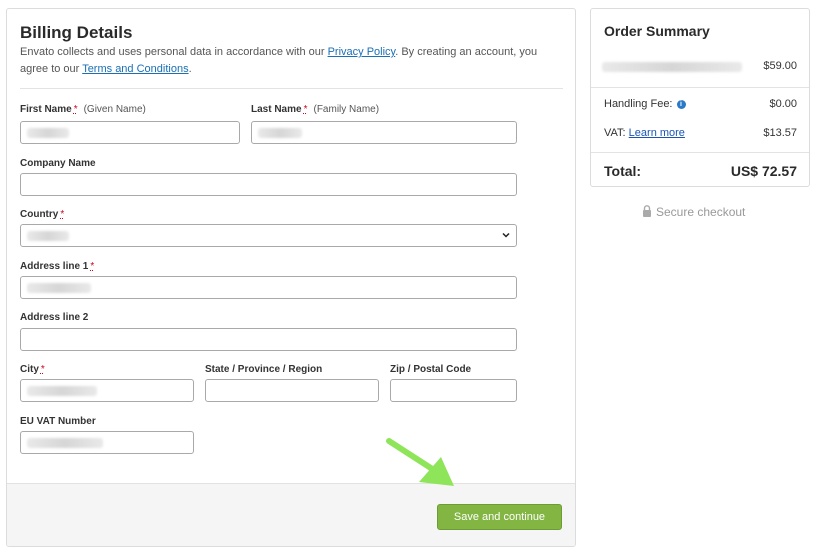  Describe the element at coordinates (780, 133) in the screenshot. I see `vat-value: $13.57` at that location.